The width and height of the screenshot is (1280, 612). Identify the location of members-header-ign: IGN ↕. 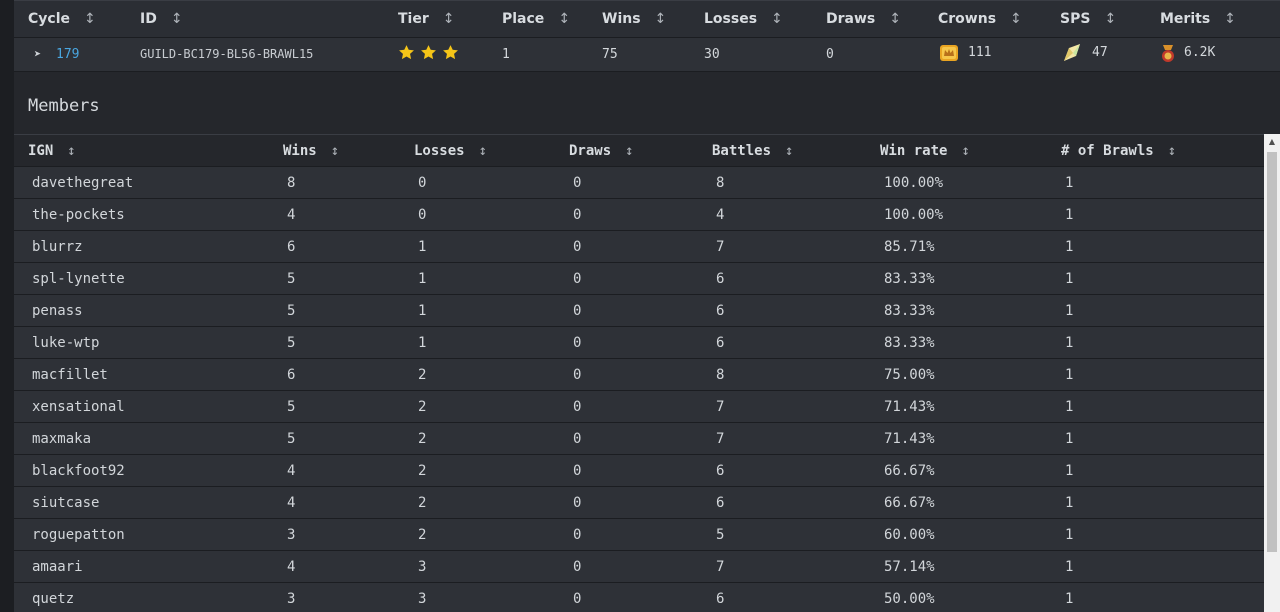
(141, 151).